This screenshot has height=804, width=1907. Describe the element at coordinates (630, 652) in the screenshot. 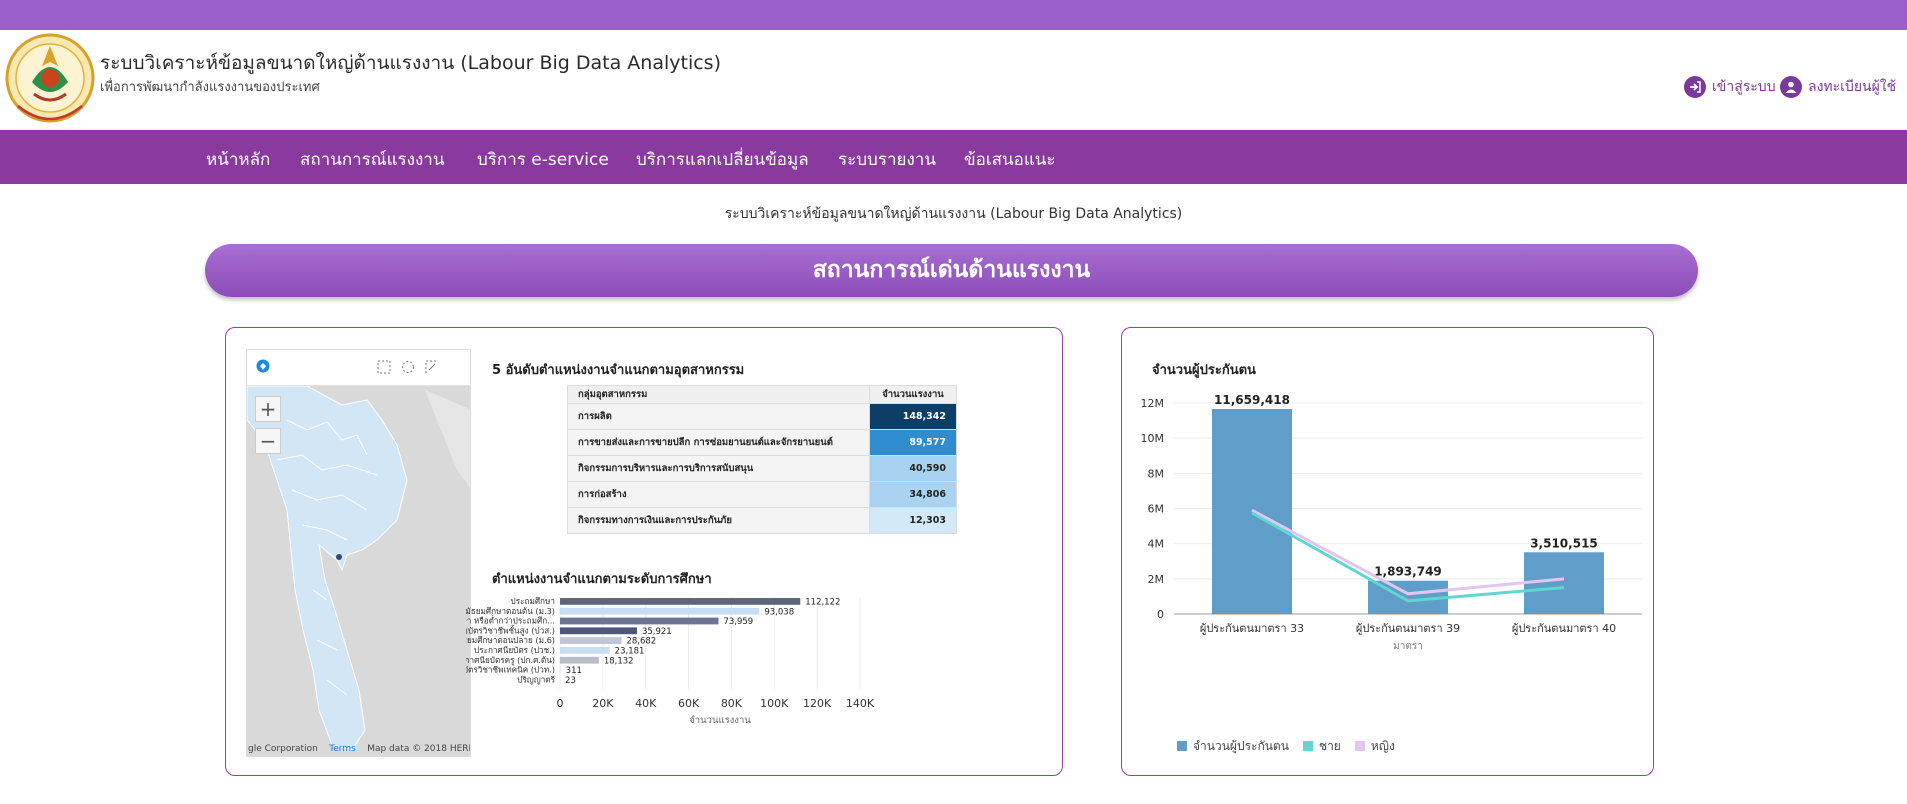

I see `bar-value-label: 23,181` at that location.